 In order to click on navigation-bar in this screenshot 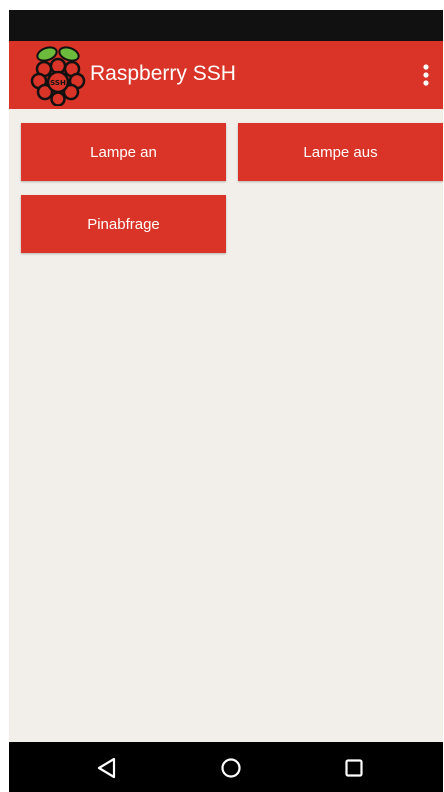, I will do `click(226, 767)`.